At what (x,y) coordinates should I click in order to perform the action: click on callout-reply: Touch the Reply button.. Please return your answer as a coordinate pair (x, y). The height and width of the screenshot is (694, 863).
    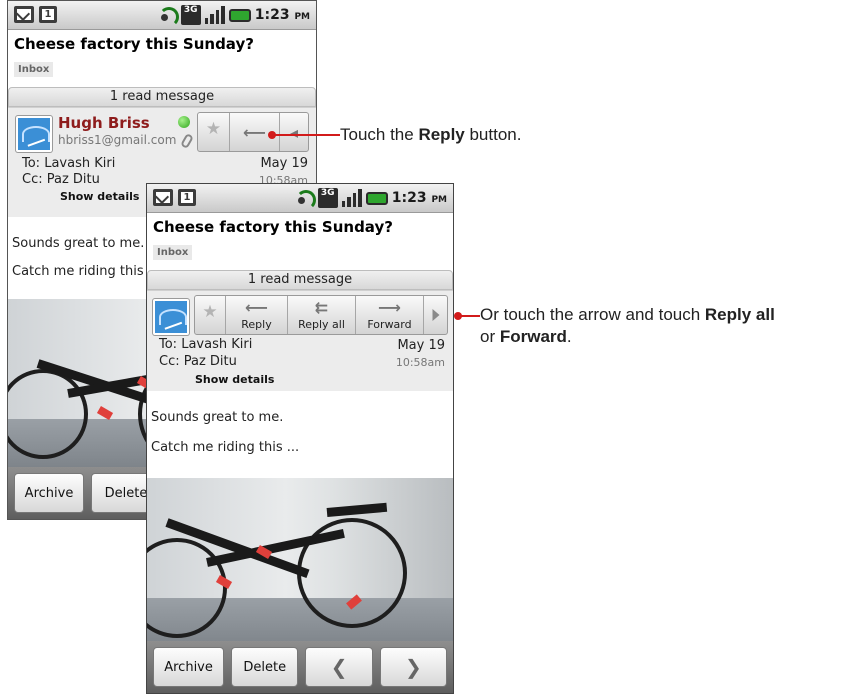
    Looking at the image, I should click on (431, 134).